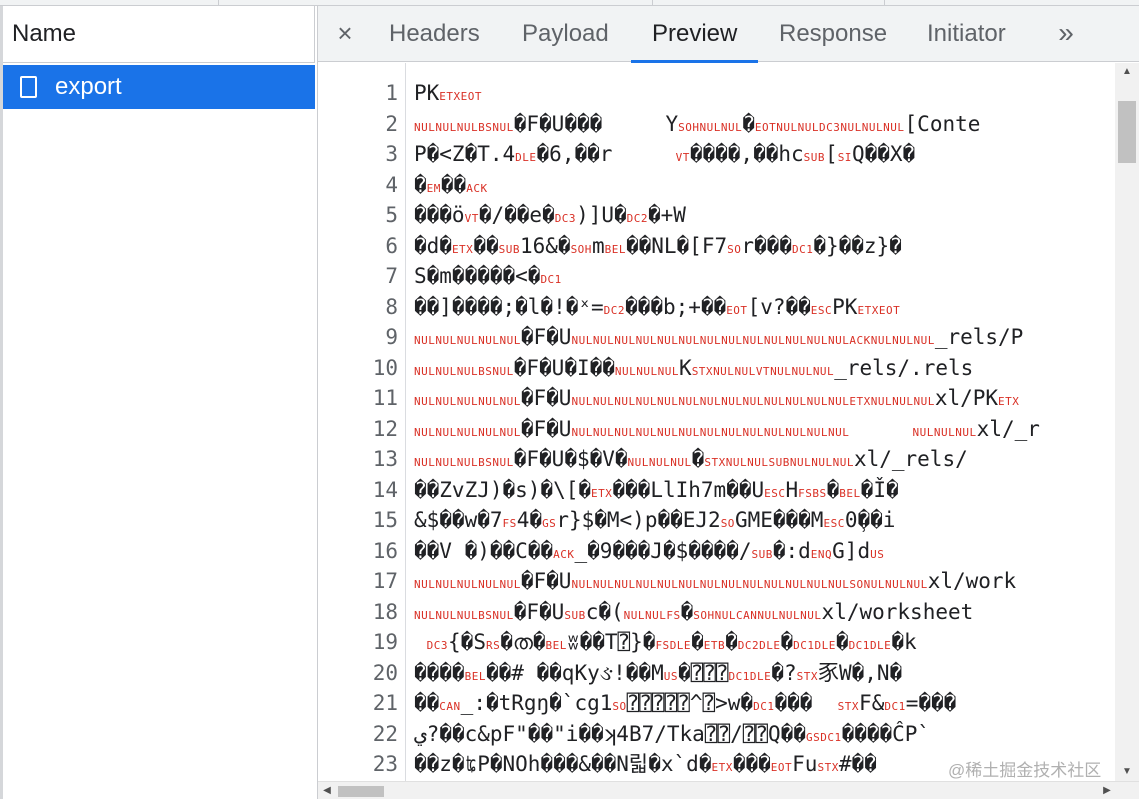  Describe the element at coordinates (451, 185) in the screenshot. I see `code-line: �EM��ACK` at that location.